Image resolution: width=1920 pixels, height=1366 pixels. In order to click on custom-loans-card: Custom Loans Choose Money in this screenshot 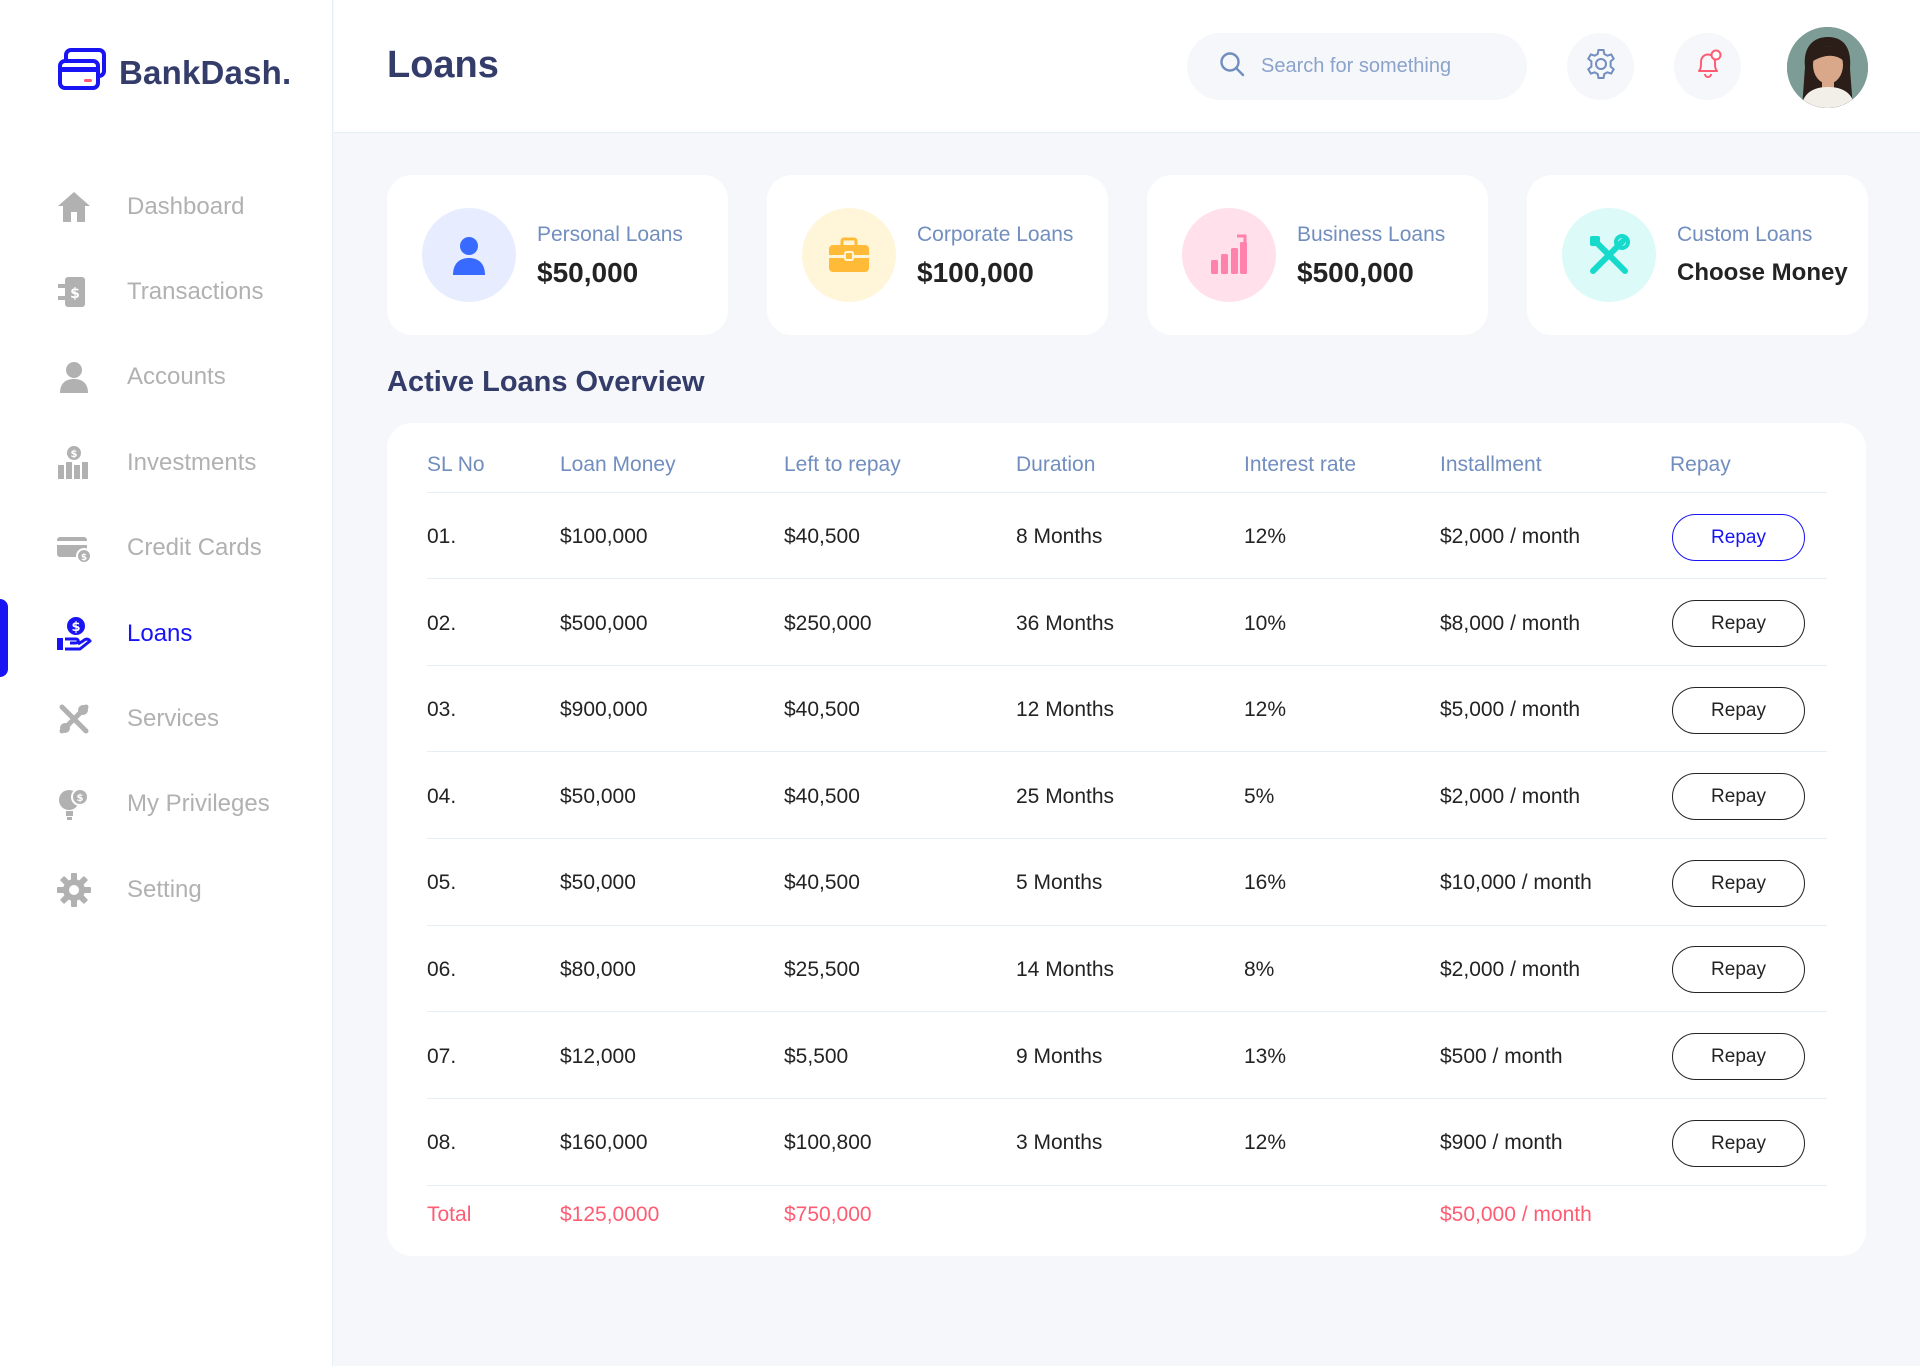, I will do `click(1697, 255)`.